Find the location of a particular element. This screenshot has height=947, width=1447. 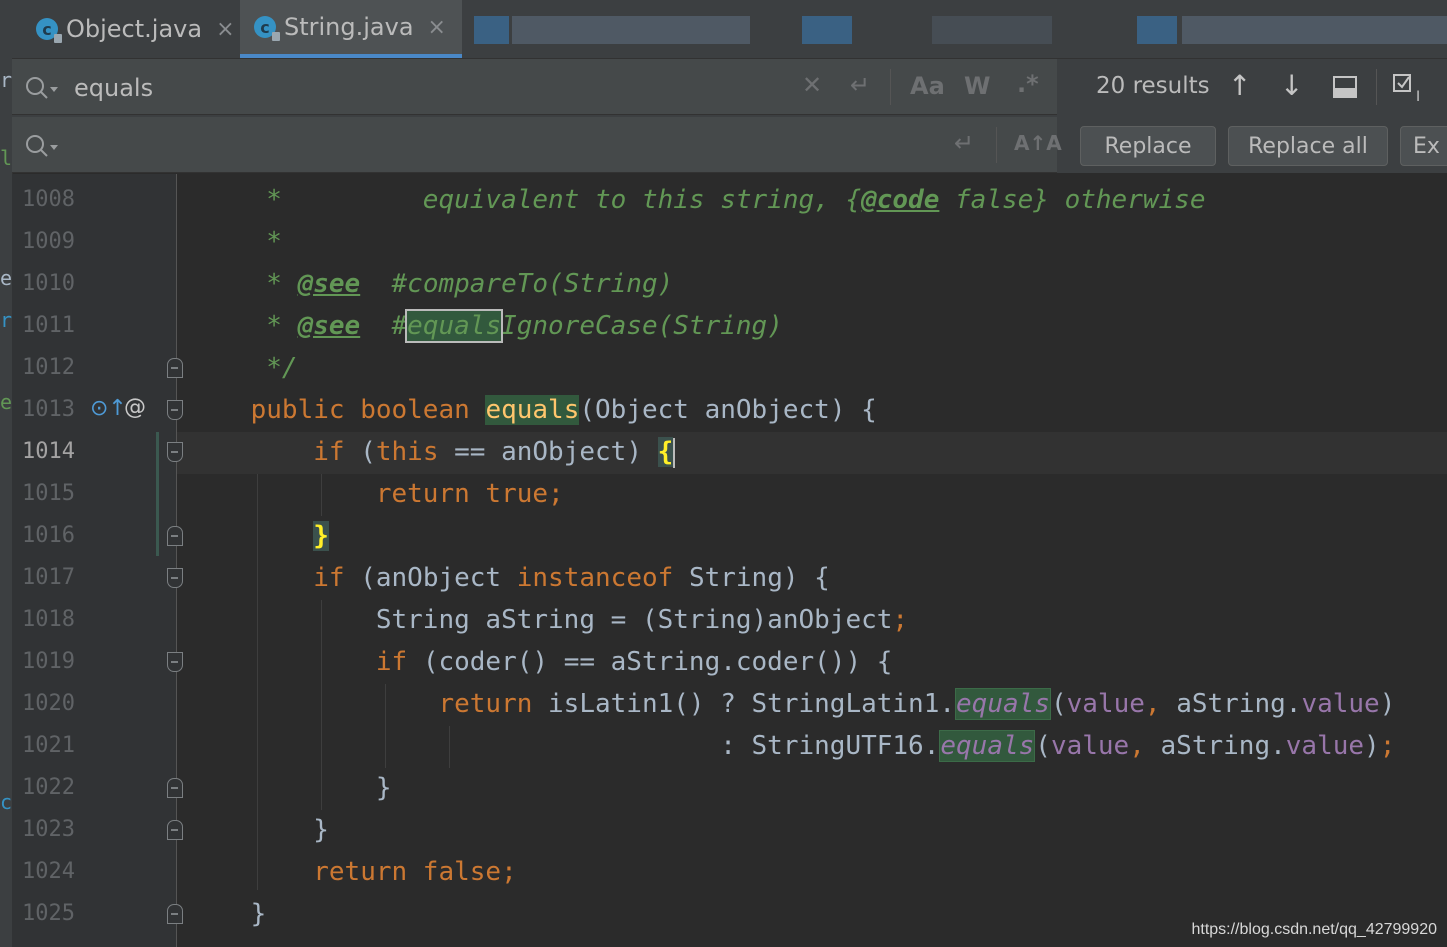

code-token: aString. is located at coordinates (1239, 704).